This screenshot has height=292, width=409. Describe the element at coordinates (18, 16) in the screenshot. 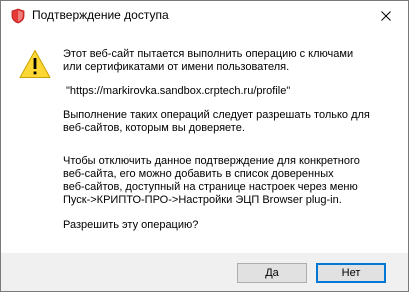

I see `shield-icon` at that location.